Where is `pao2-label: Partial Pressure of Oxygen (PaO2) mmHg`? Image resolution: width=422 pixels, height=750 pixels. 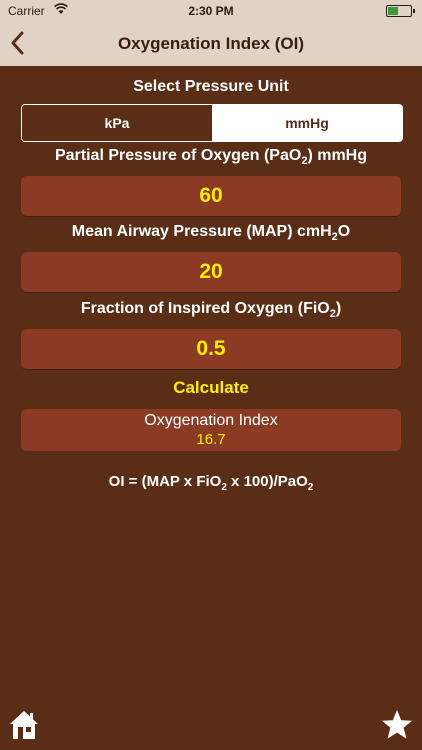 pao2-label: Partial Pressure of Oxygen (PaO2) mmHg is located at coordinates (210, 157).